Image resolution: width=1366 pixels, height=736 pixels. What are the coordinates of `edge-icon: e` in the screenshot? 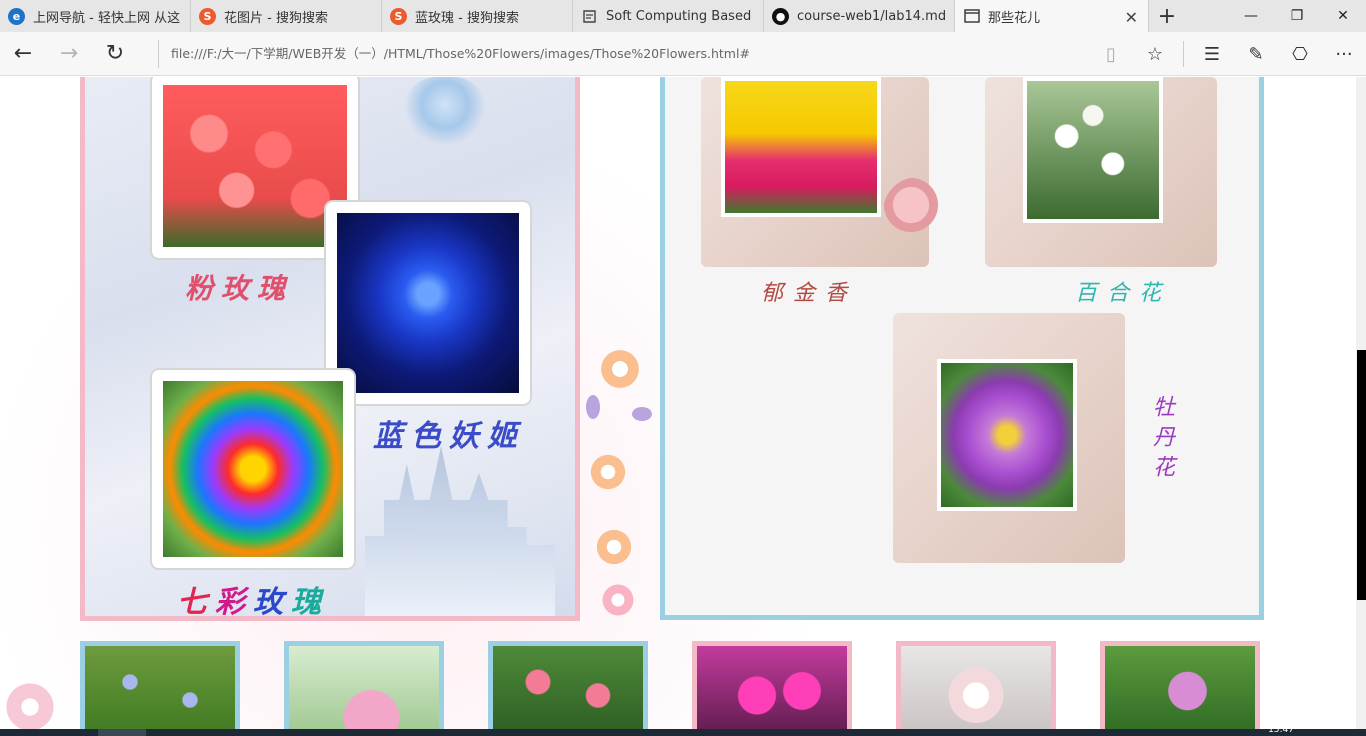 It's located at (16, 16).